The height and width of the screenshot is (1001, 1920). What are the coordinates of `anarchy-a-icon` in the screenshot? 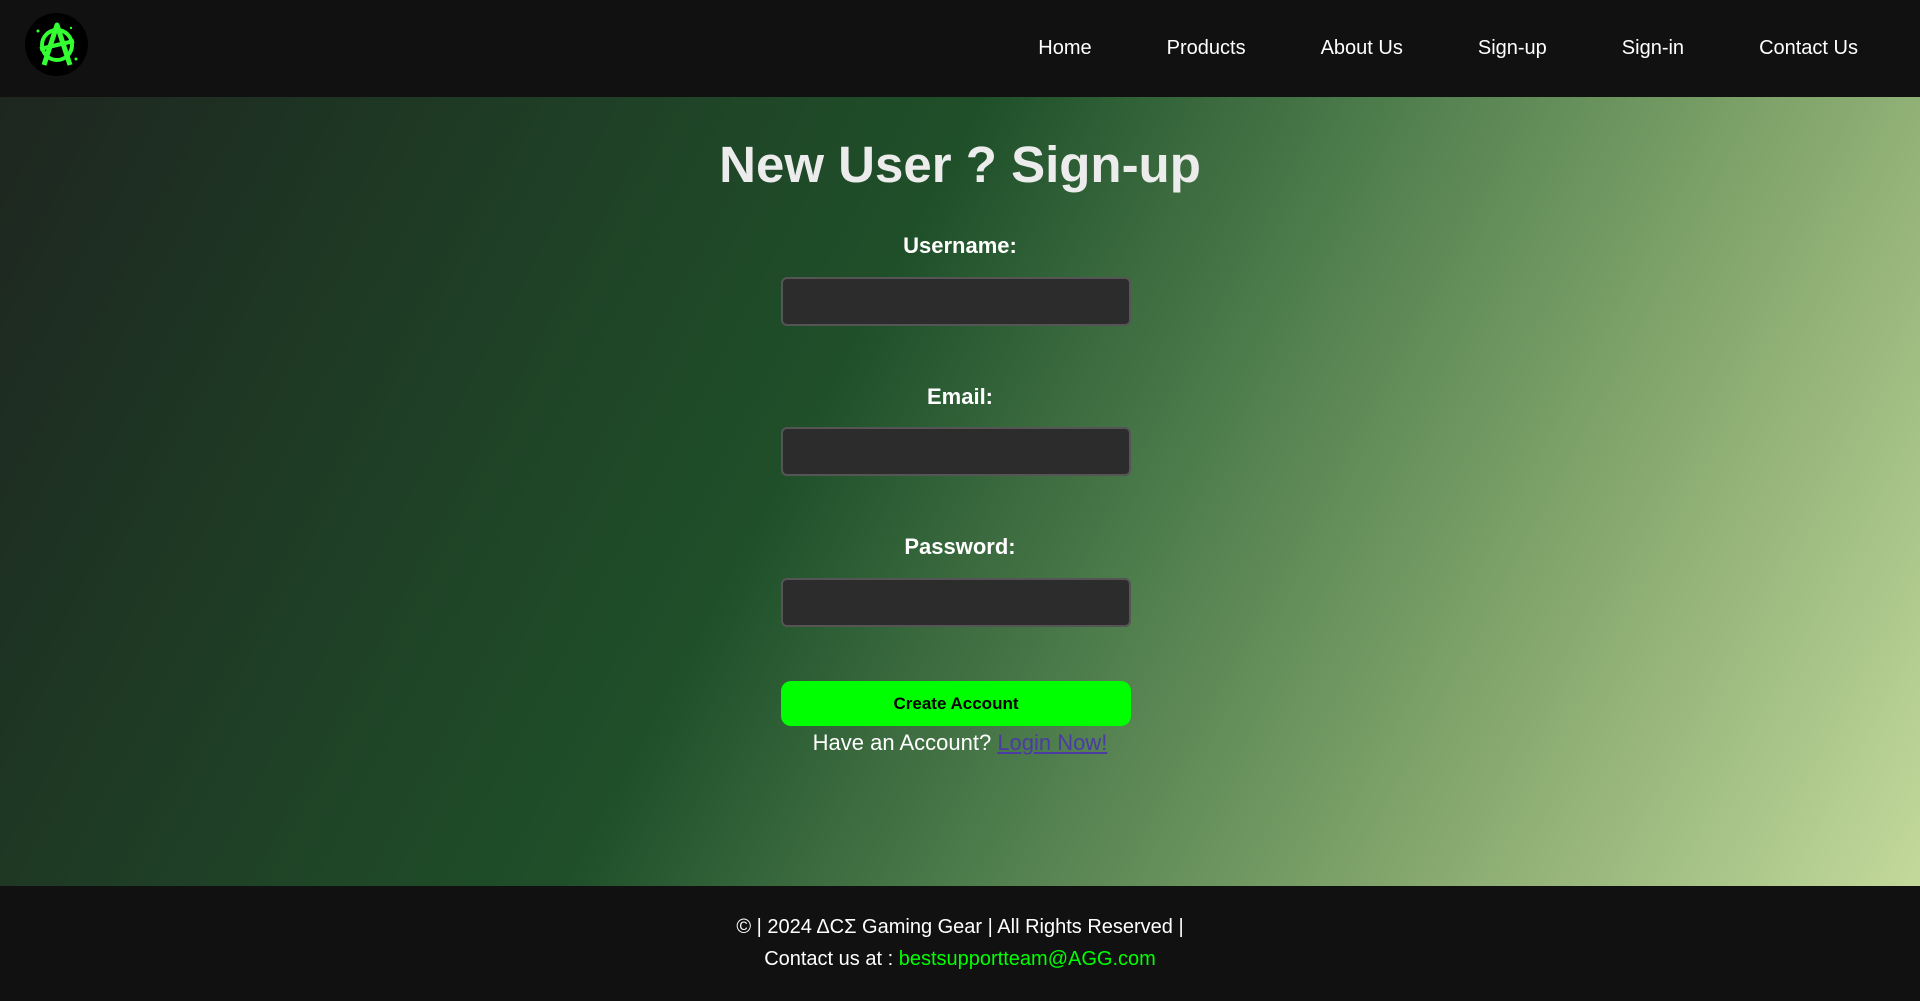 It's located at (56, 44).